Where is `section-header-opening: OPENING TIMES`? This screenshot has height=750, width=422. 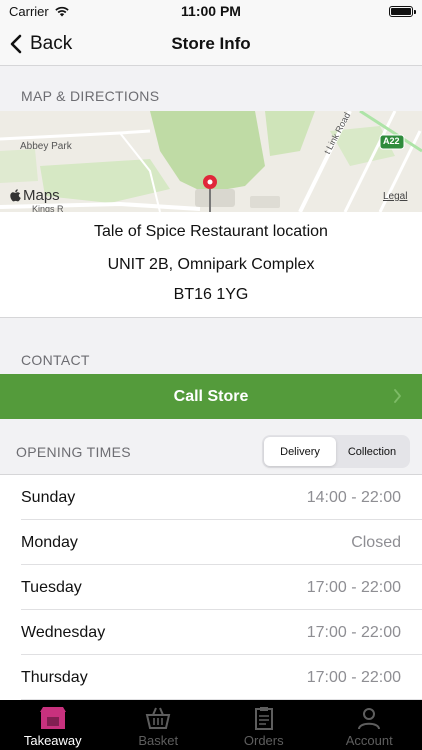 section-header-opening: OPENING TIMES is located at coordinates (73, 452).